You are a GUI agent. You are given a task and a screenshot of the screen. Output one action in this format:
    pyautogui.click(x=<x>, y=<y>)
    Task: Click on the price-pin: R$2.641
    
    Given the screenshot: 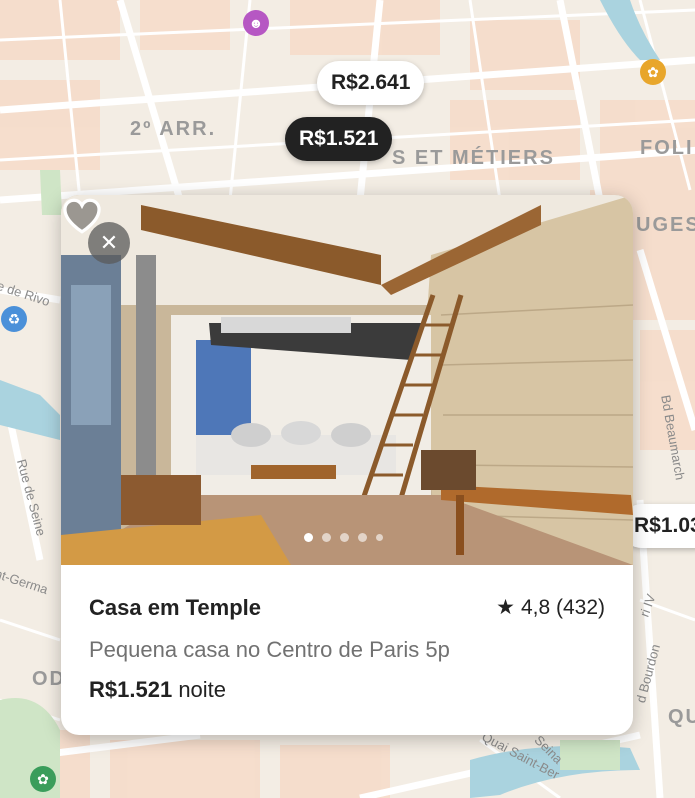 What is the action you would take?
    pyautogui.click(x=371, y=83)
    